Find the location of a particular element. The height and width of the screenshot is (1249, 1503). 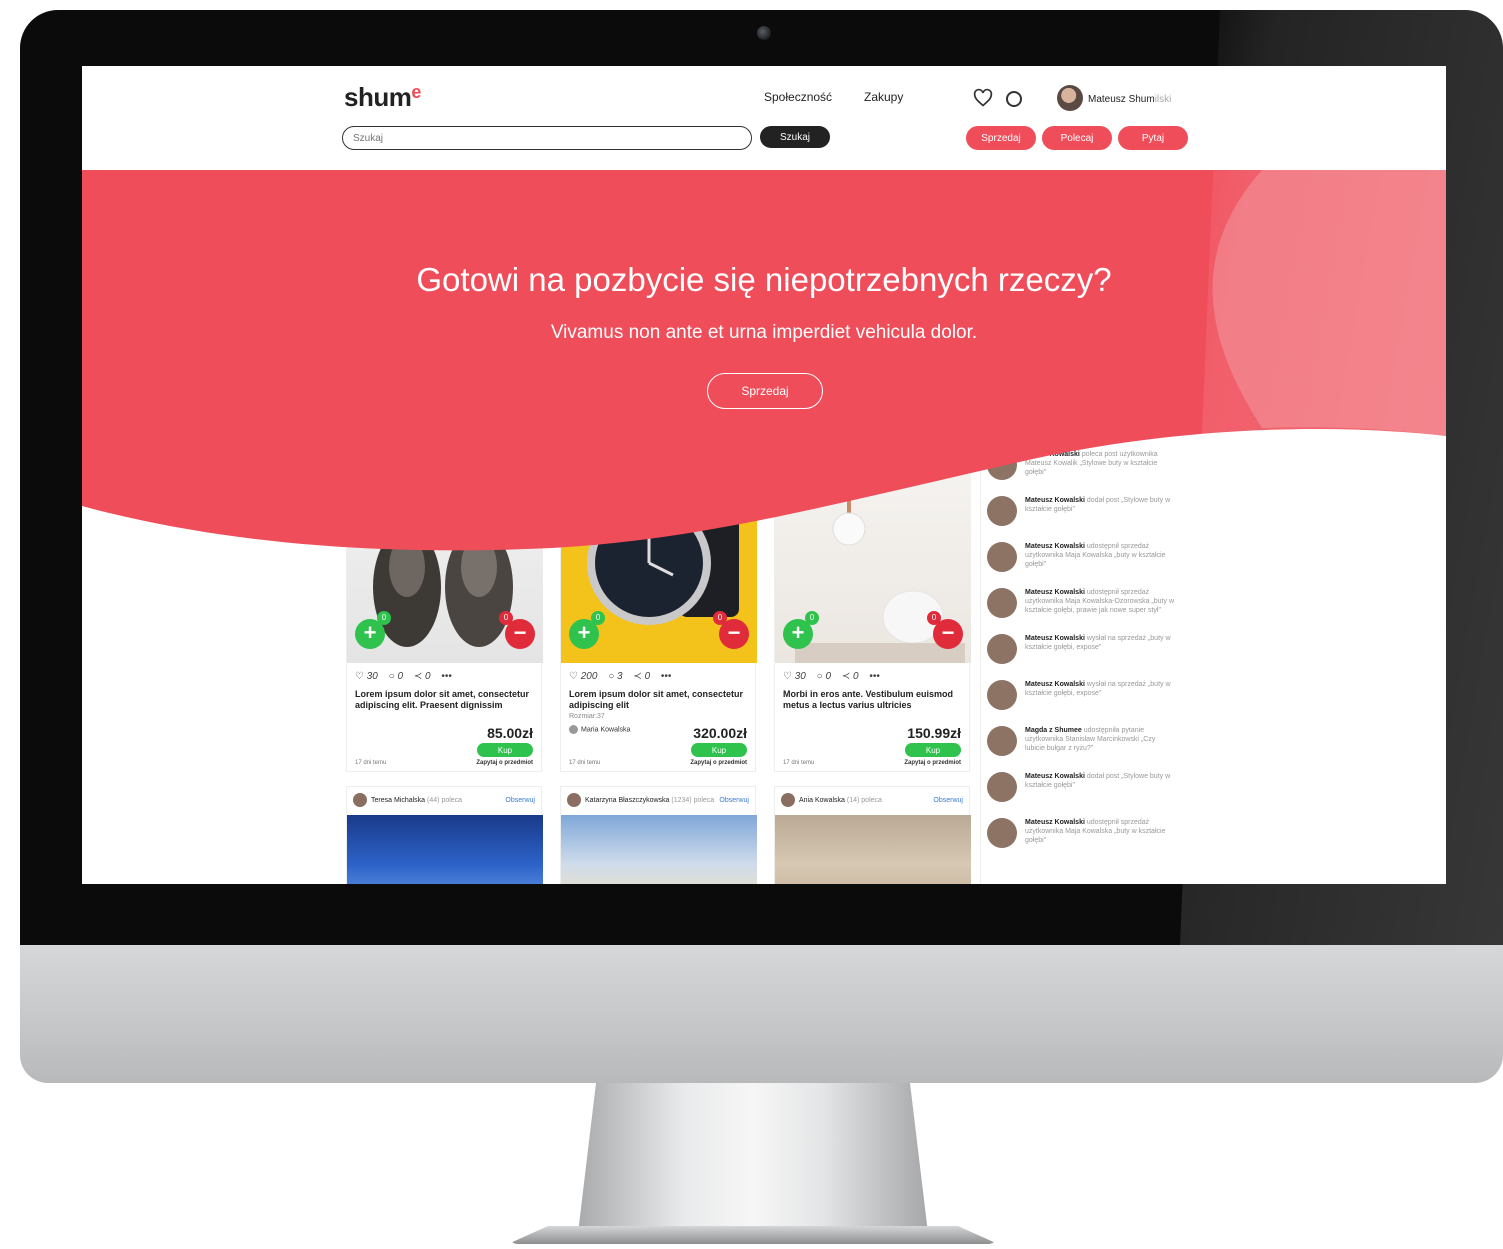

product-price: 85.00zł is located at coordinates (510, 733).